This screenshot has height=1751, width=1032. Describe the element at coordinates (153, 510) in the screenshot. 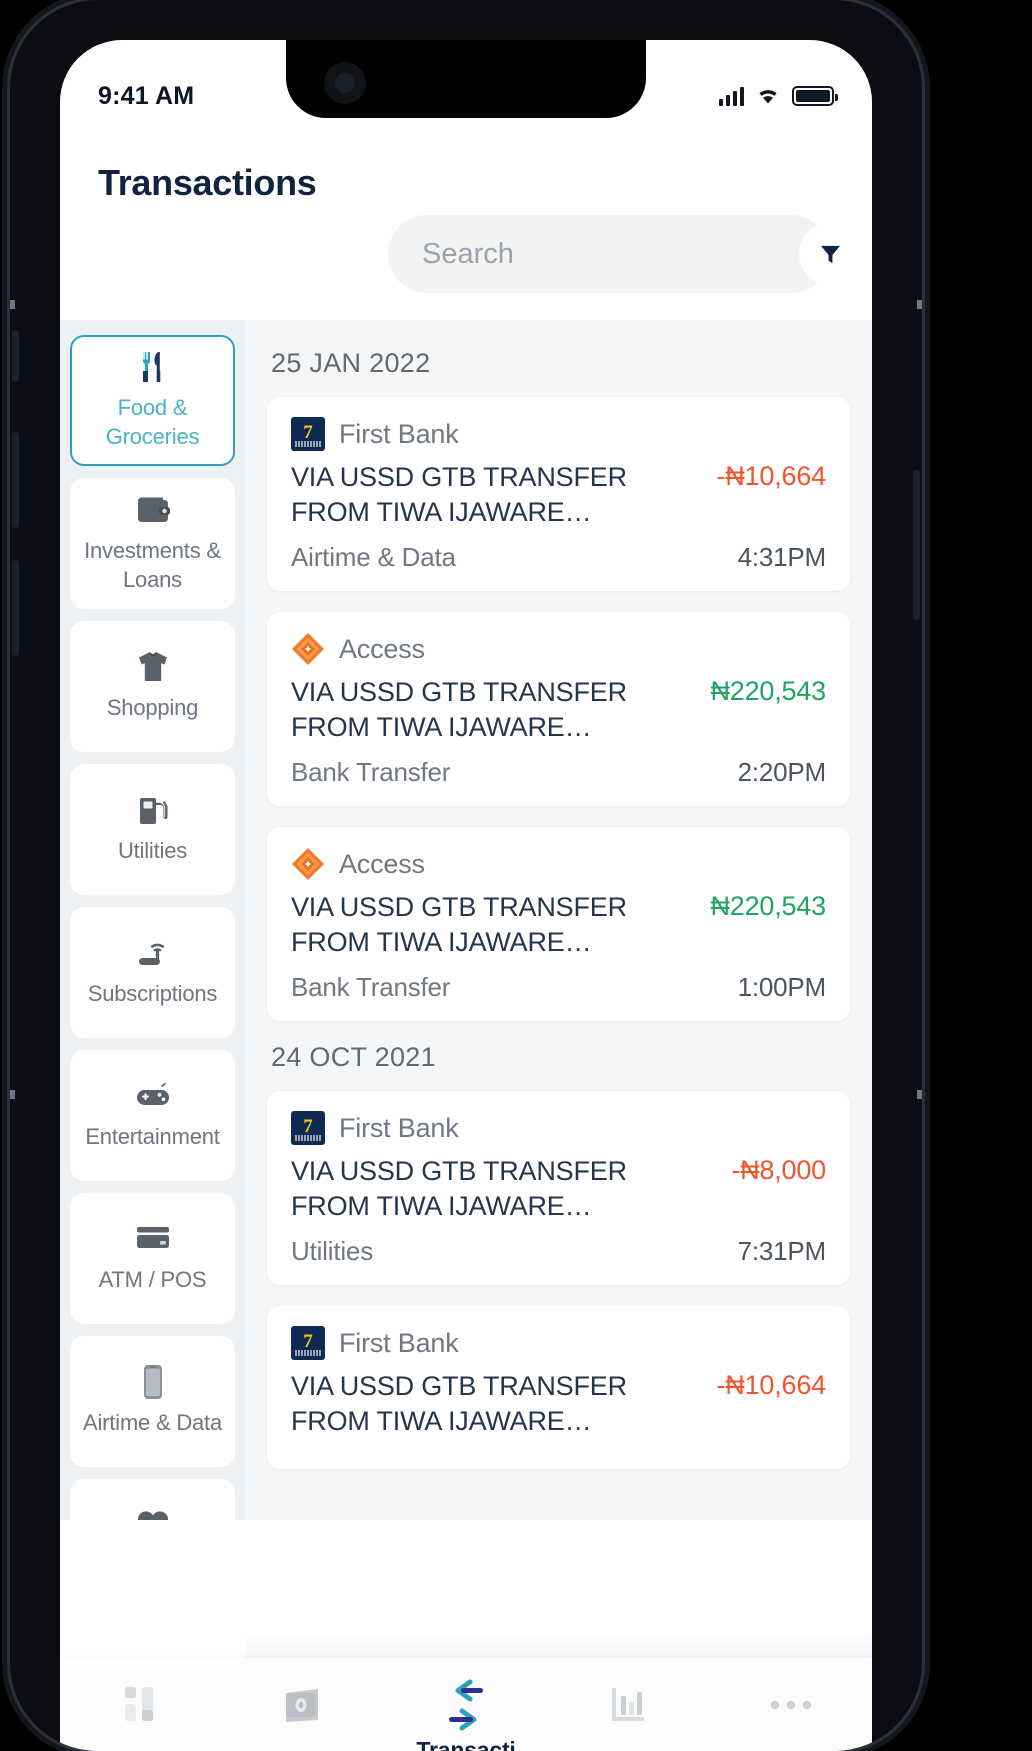

I see `wallet-icon` at that location.